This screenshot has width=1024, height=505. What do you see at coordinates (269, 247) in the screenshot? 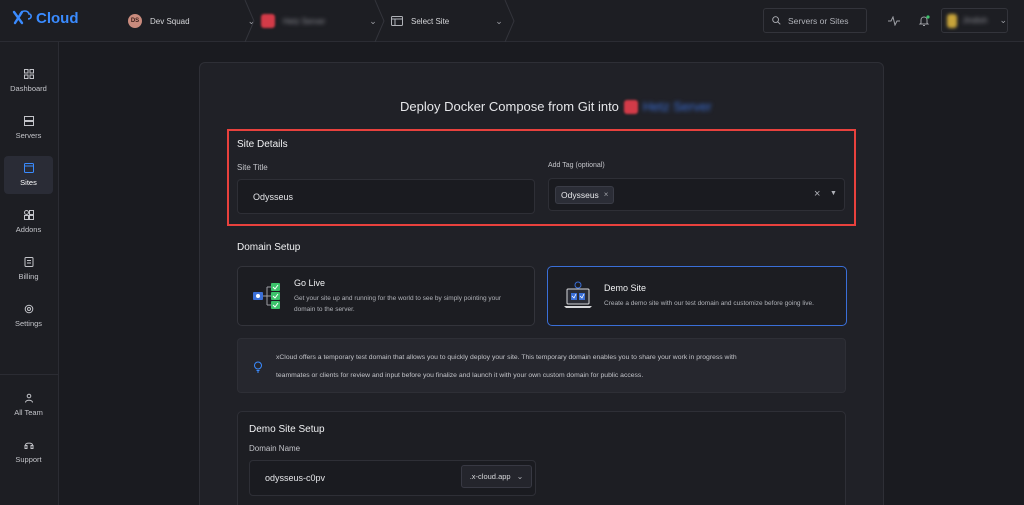
I see `domain-setup-heading: Domain Setup` at bounding box center [269, 247].